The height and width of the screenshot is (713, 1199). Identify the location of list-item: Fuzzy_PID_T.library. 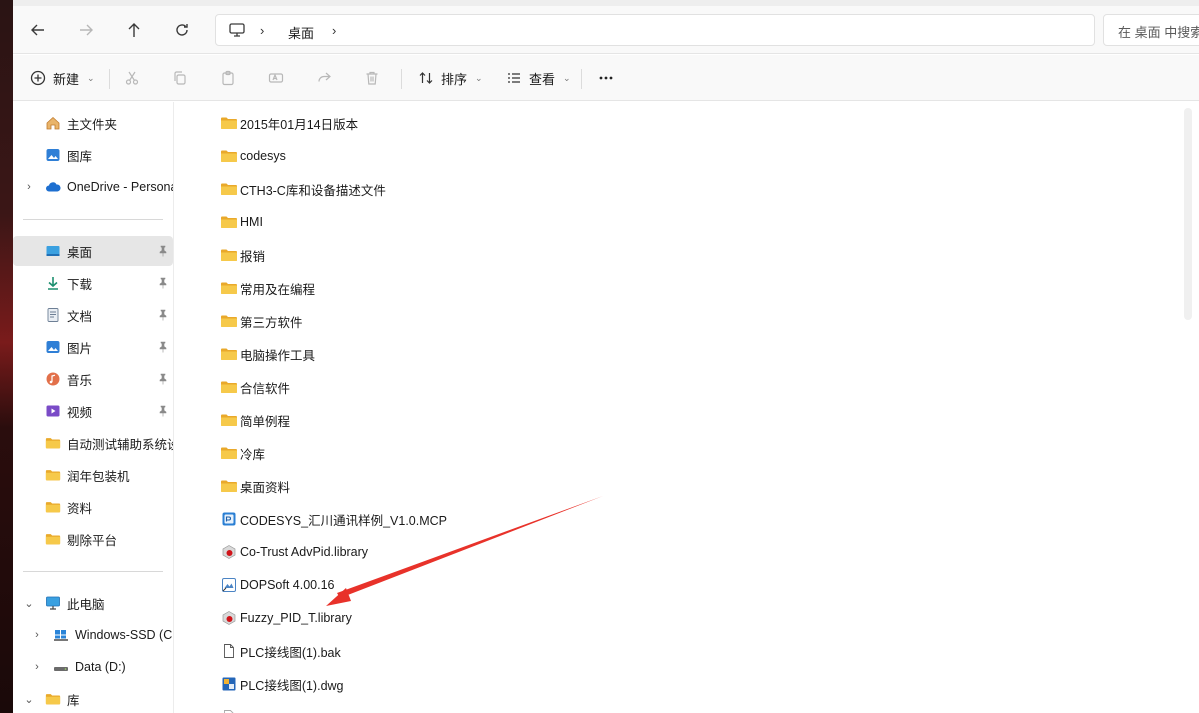
(286, 618).